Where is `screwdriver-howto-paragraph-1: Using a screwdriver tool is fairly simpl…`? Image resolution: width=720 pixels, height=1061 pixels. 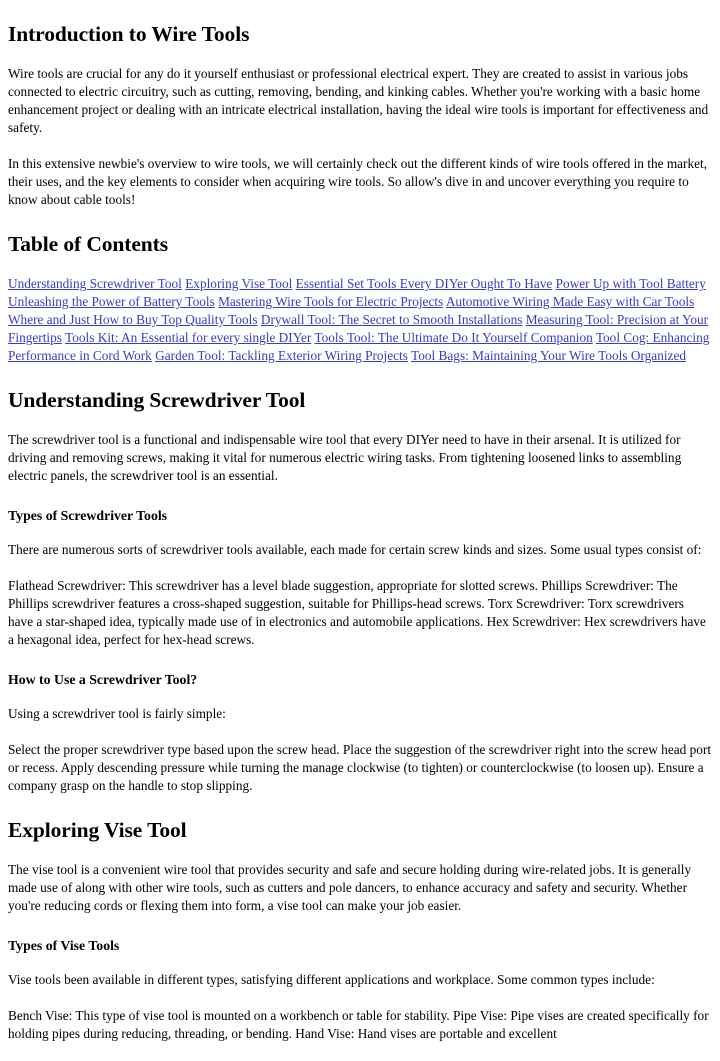 screwdriver-howto-paragraph-1: Using a screwdriver tool is fairly simpl… is located at coordinates (117, 713).